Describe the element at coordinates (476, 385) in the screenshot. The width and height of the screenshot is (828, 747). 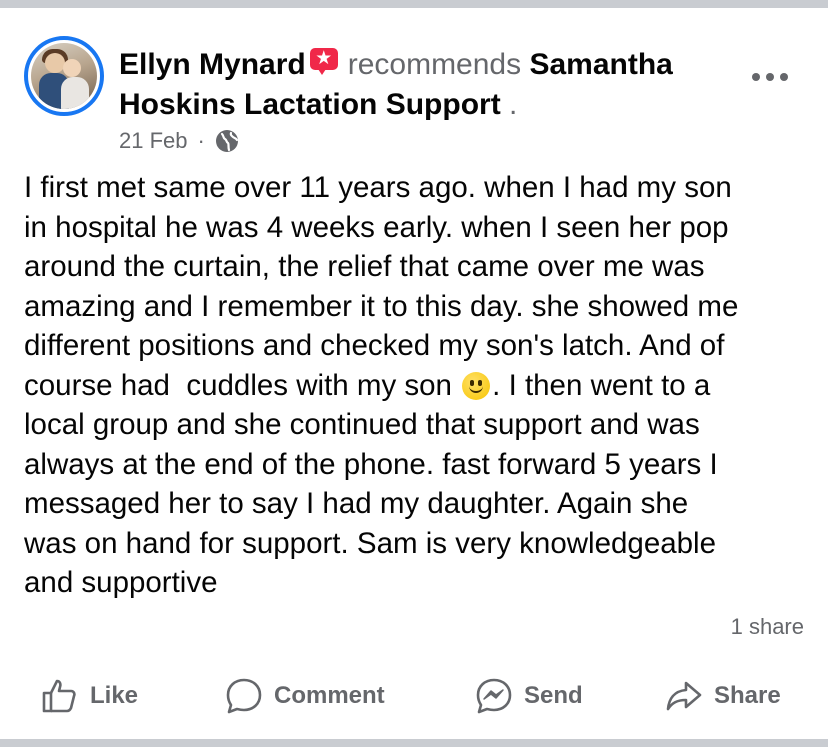
I see `smiley-emoji-icon` at that location.